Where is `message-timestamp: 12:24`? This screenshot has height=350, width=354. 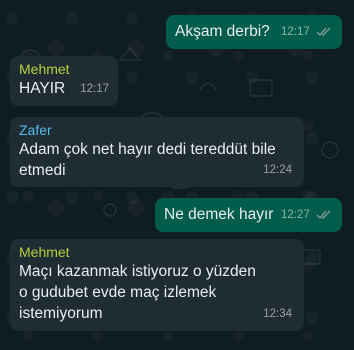
message-timestamp: 12:24 is located at coordinates (277, 170).